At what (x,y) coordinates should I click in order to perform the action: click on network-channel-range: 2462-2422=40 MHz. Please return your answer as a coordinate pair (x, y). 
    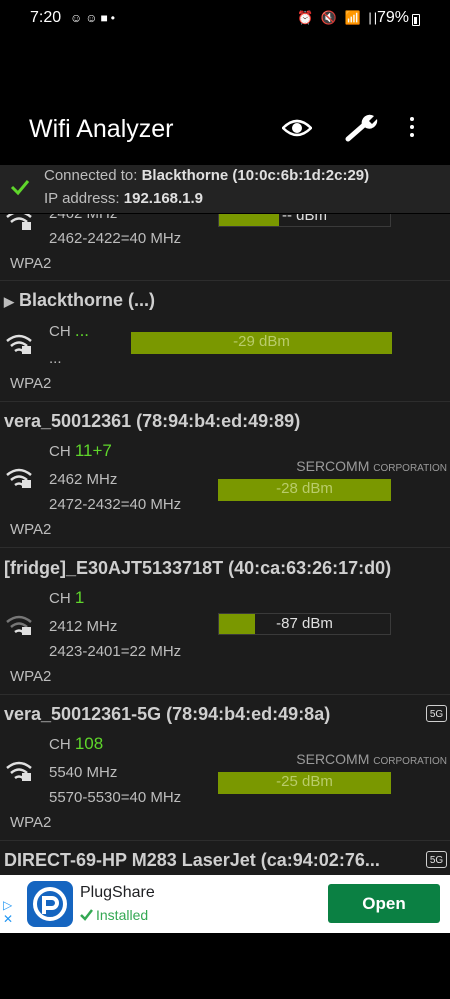
    Looking at the image, I should click on (115, 238).